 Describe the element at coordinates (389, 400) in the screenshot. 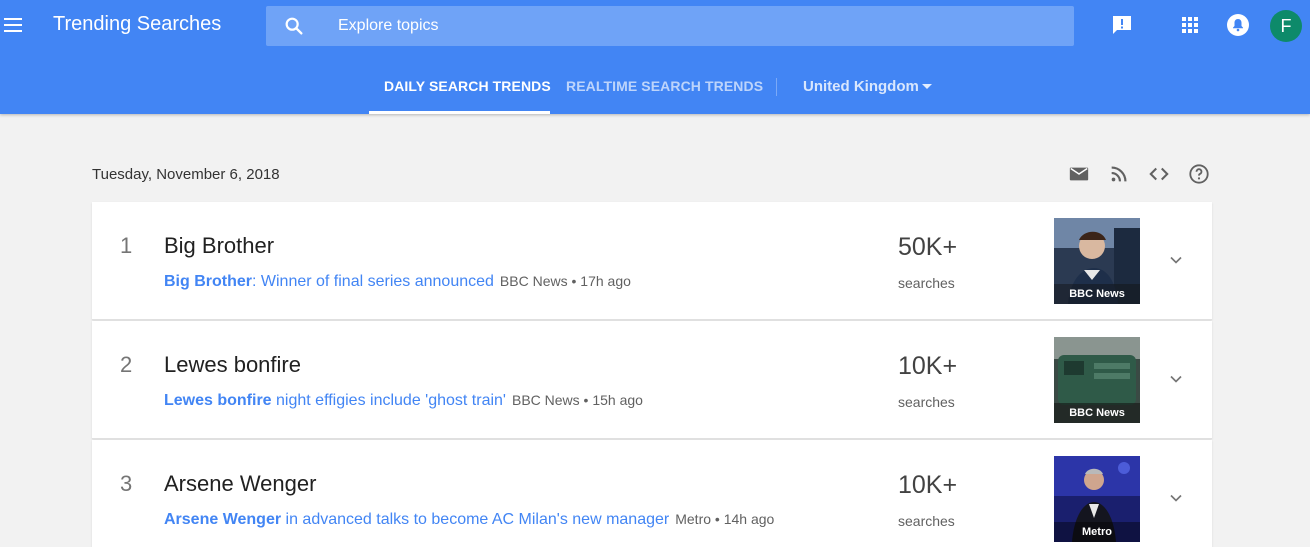

I see `article-link: night effigies include 'ghost train'` at that location.